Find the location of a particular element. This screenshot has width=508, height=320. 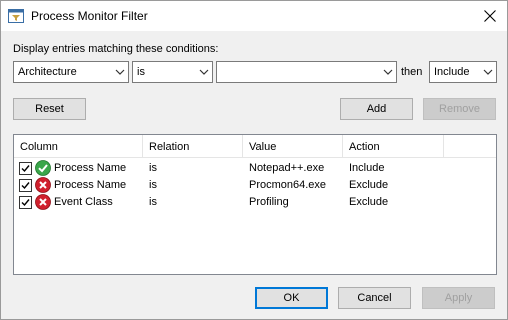

column-dropdown: Architecture is located at coordinates (71, 72).